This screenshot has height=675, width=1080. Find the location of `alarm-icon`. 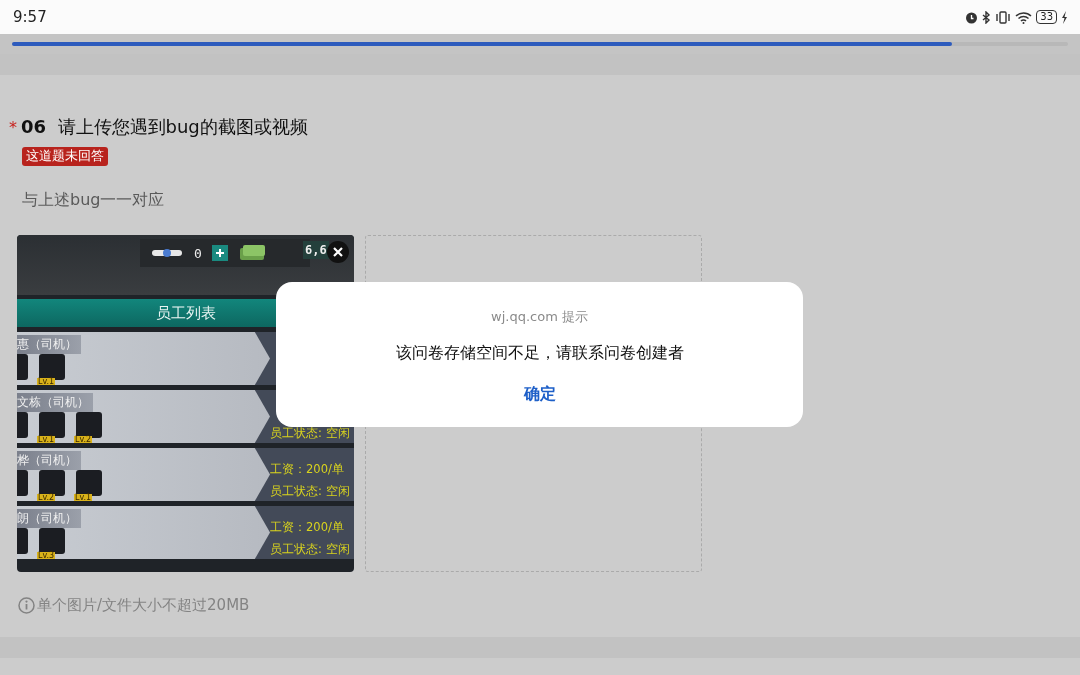

alarm-icon is located at coordinates (972, 17).